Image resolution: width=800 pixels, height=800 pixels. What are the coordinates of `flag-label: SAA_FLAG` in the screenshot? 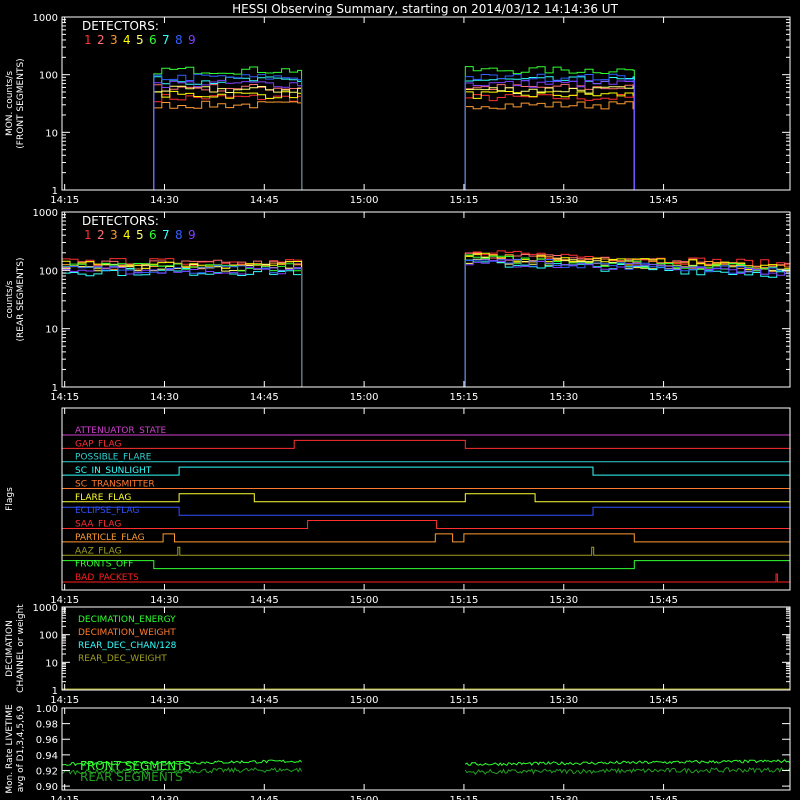 It's located at (98, 525).